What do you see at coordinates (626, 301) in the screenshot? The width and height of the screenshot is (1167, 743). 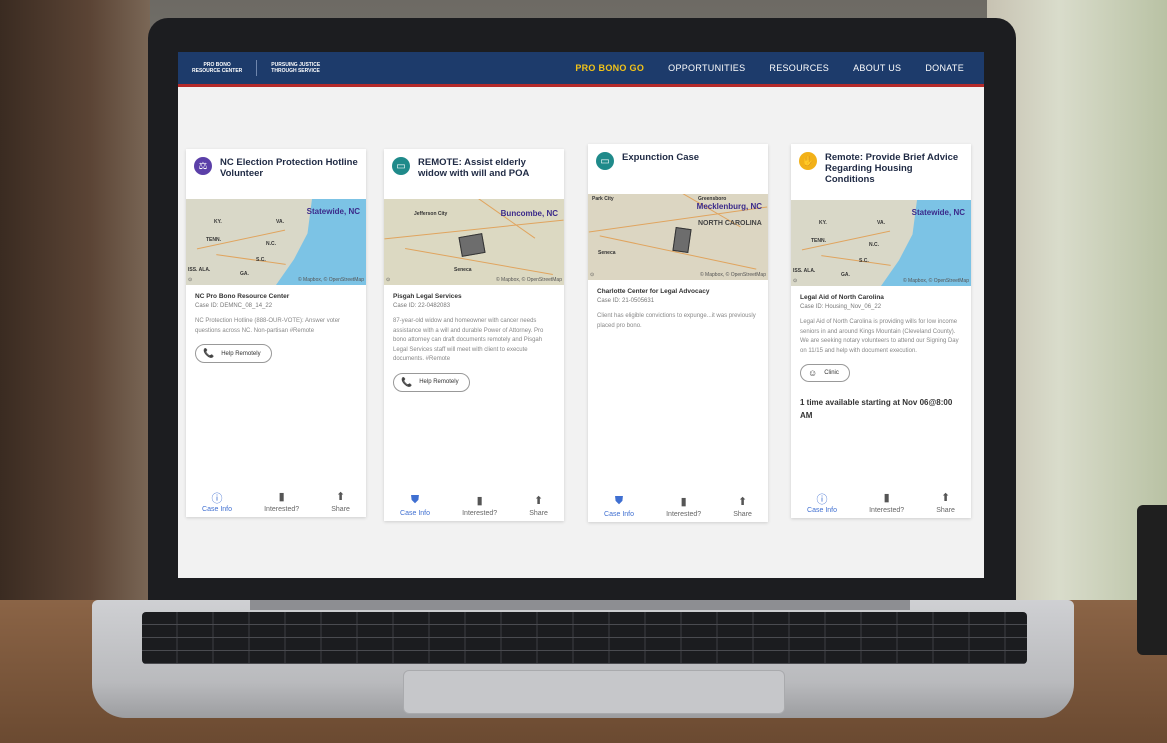 I see `case-id: Case ID: 21-0505631` at bounding box center [626, 301].